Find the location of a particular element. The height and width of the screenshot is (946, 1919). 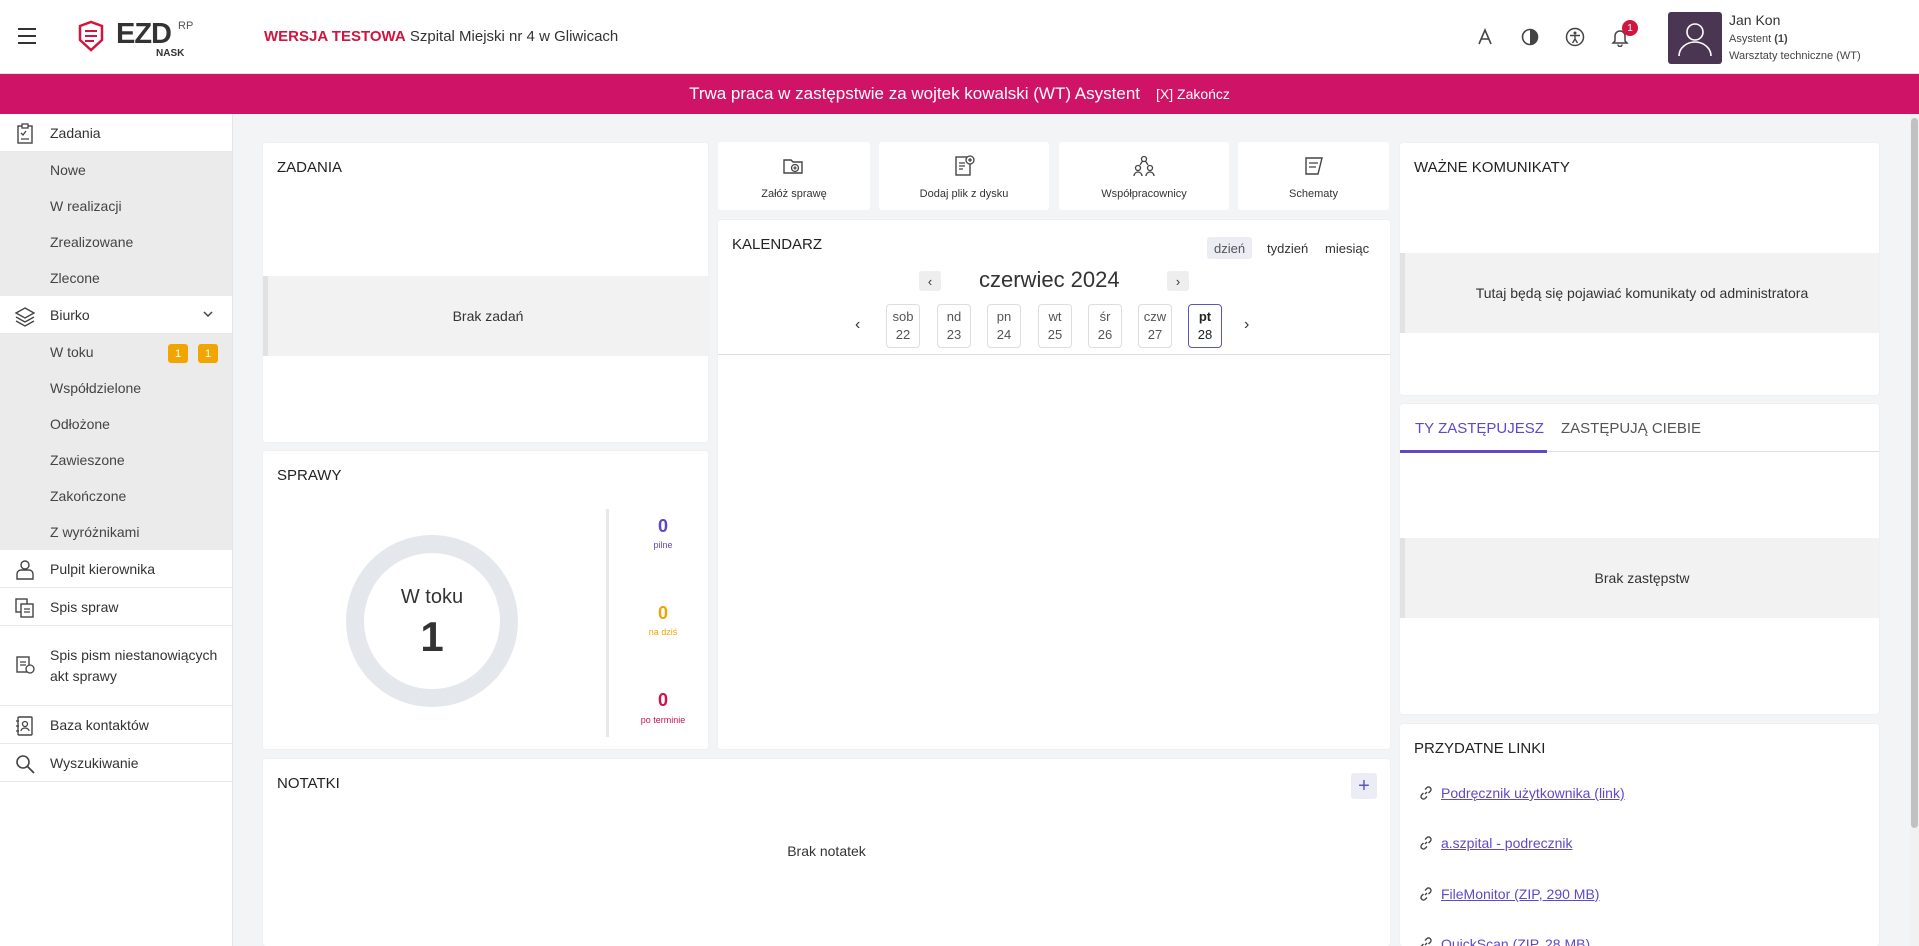

env-tag: WERSJA TESTOWA is located at coordinates (335, 36).